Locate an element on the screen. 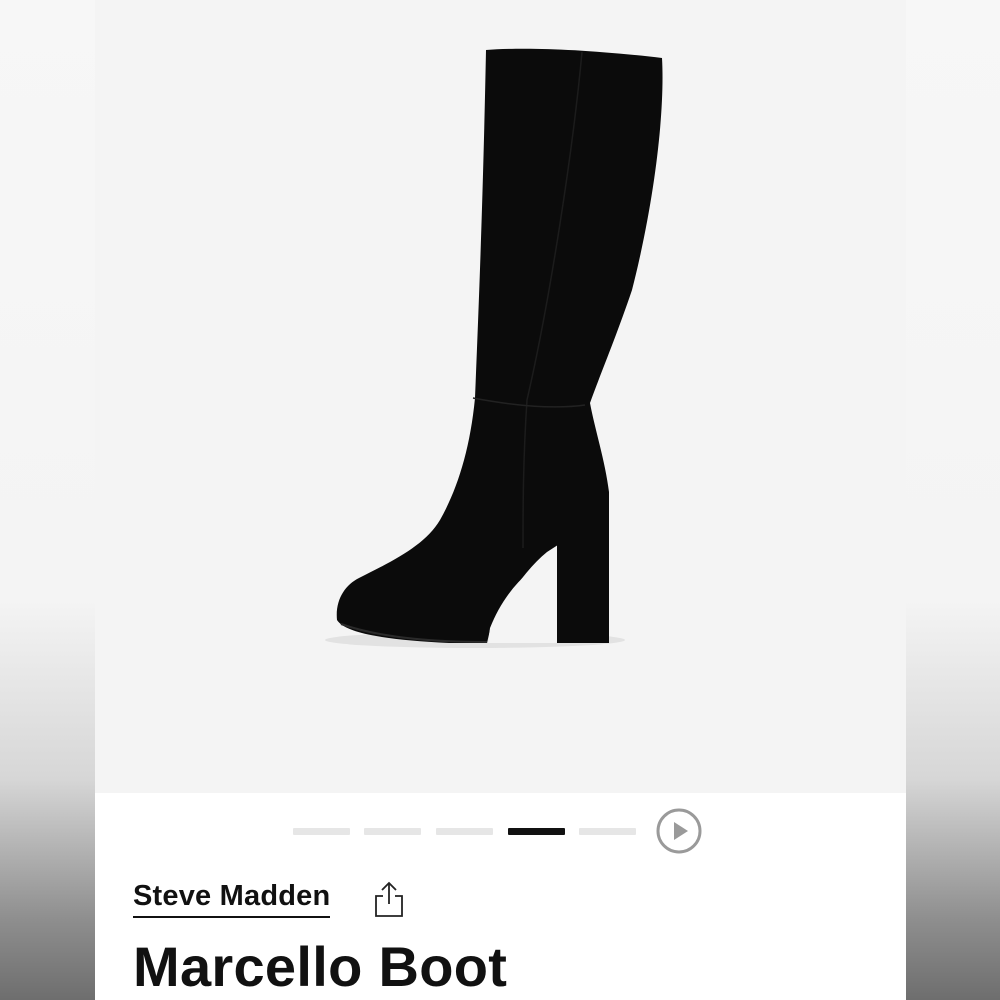  share-button is located at coordinates (389, 899).